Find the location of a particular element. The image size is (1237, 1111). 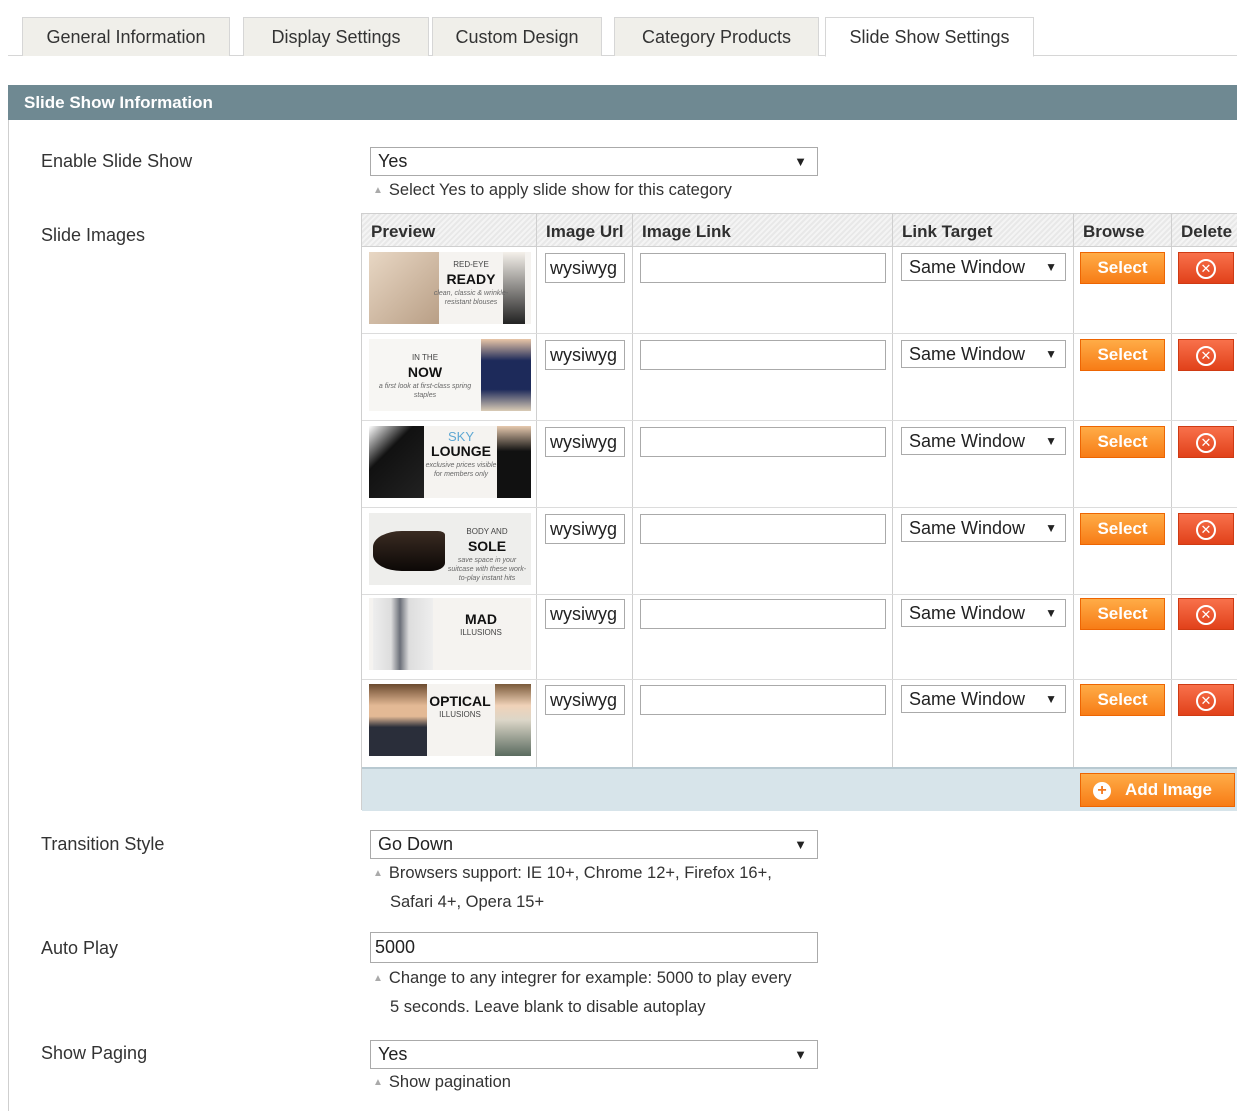

preview-subtitle: ILLUSIONS is located at coordinates (460, 714).